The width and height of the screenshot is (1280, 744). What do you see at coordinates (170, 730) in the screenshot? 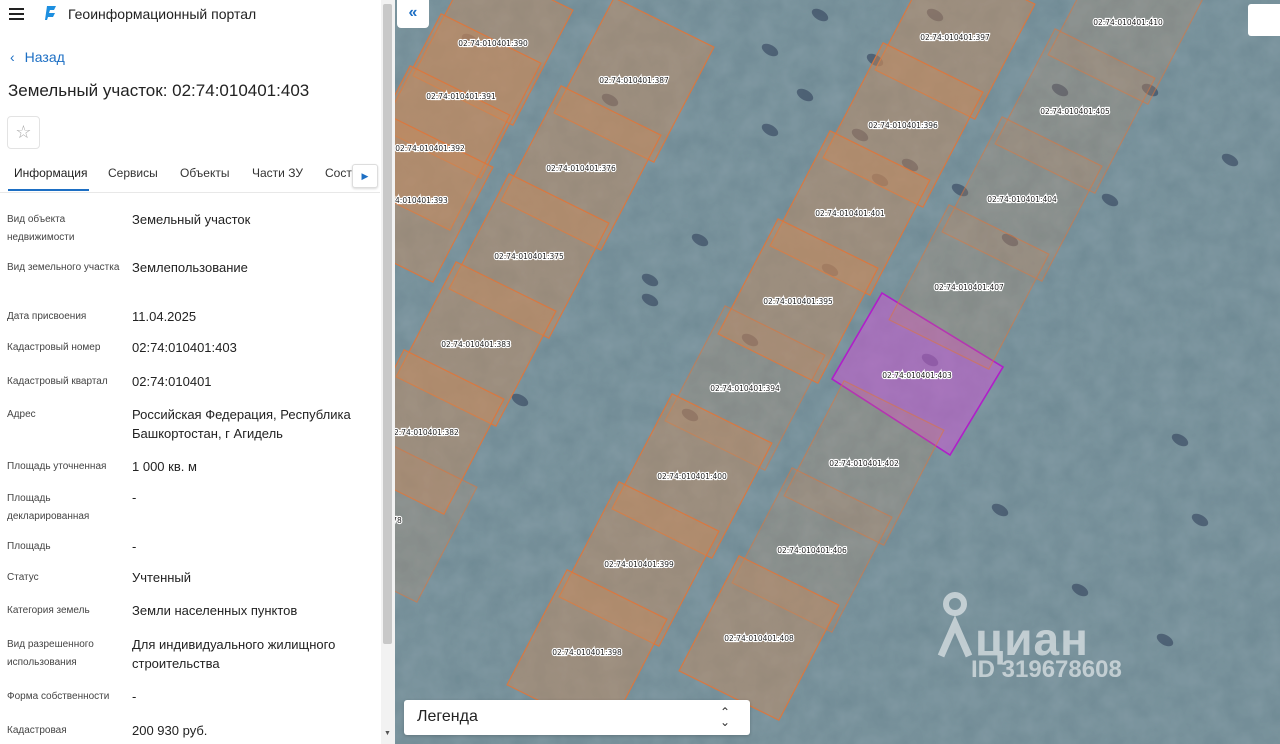
I see `info-value: 200 930 руб.` at bounding box center [170, 730].